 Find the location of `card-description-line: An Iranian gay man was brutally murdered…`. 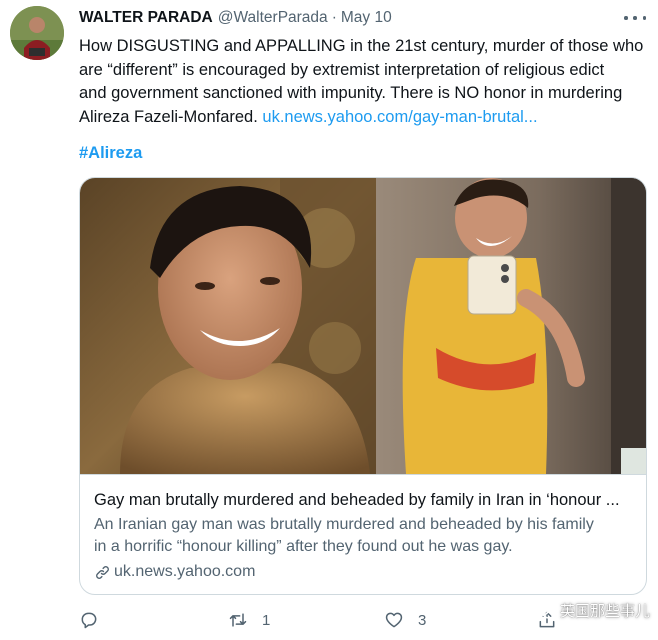

card-description-line: An Iranian gay man was brutally murdered… is located at coordinates (344, 524).